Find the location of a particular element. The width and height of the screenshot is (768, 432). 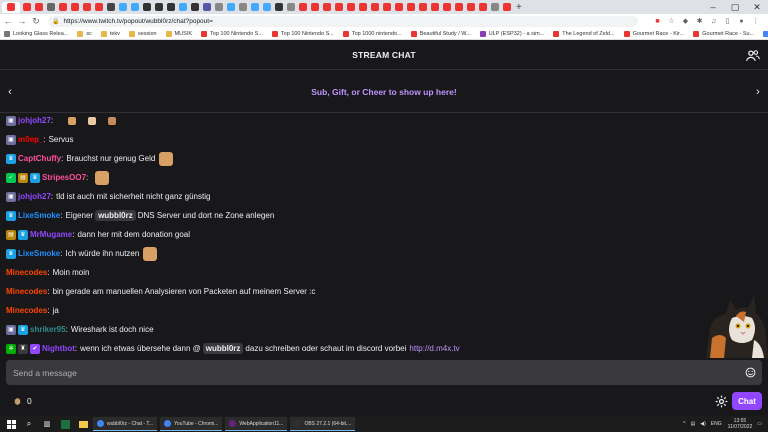

puzzle-icon: ✱ is located at coordinates (699, 21).